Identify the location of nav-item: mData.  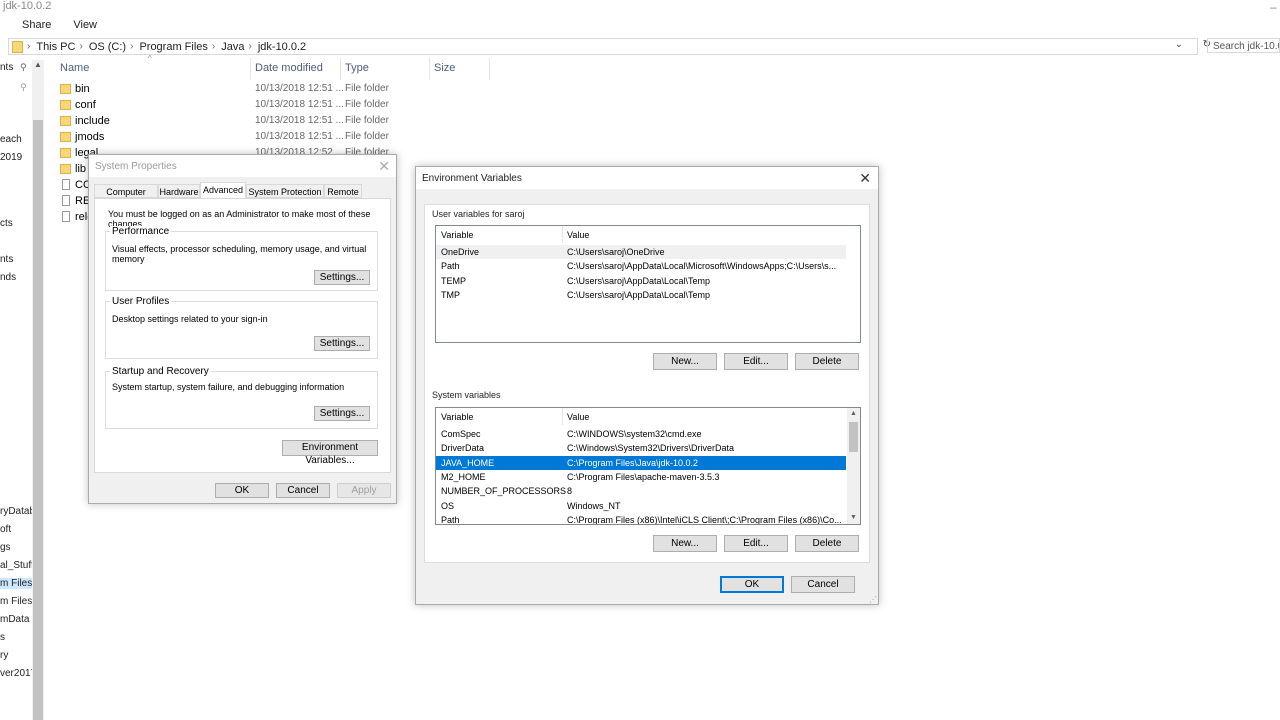
(14, 619).